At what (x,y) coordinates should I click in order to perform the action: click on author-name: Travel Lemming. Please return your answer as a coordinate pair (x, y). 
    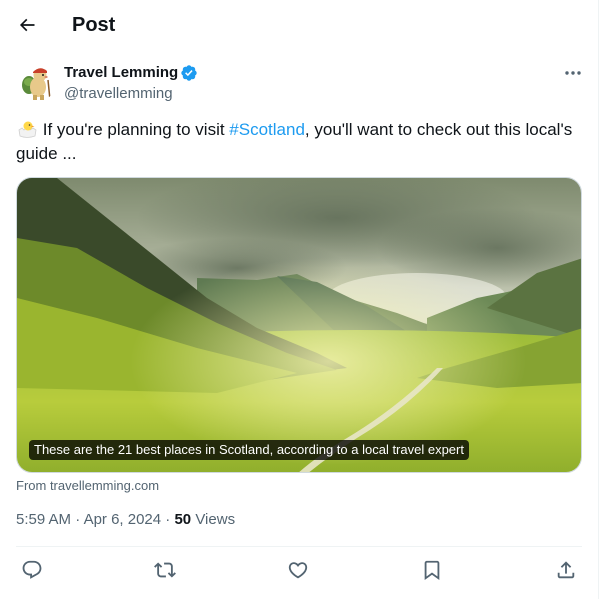
    Looking at the image, I should click on (121, 73).